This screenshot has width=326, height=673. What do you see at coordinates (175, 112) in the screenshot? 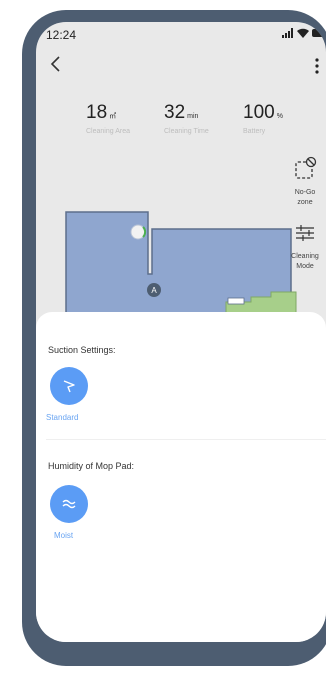
I see `stat-value: 32` at bounding box center [175, 112].